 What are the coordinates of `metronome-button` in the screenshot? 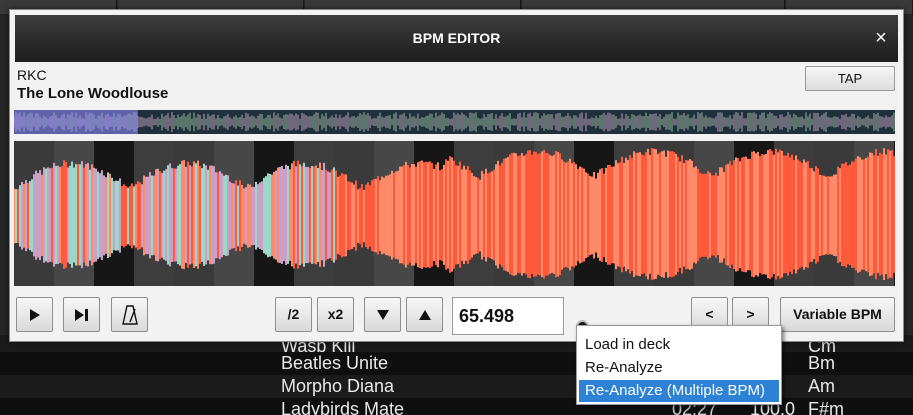 It's located at (129, 314).